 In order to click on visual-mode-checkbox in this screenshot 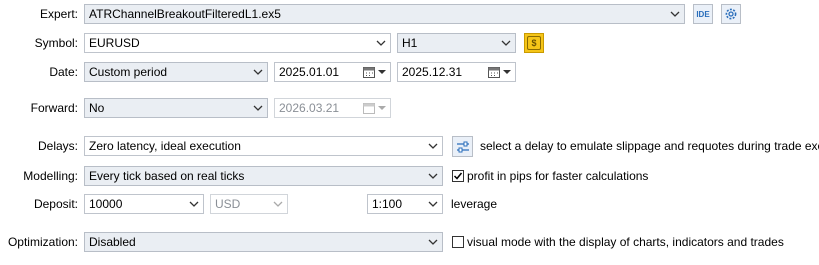, I will do `click(458, 242)`.